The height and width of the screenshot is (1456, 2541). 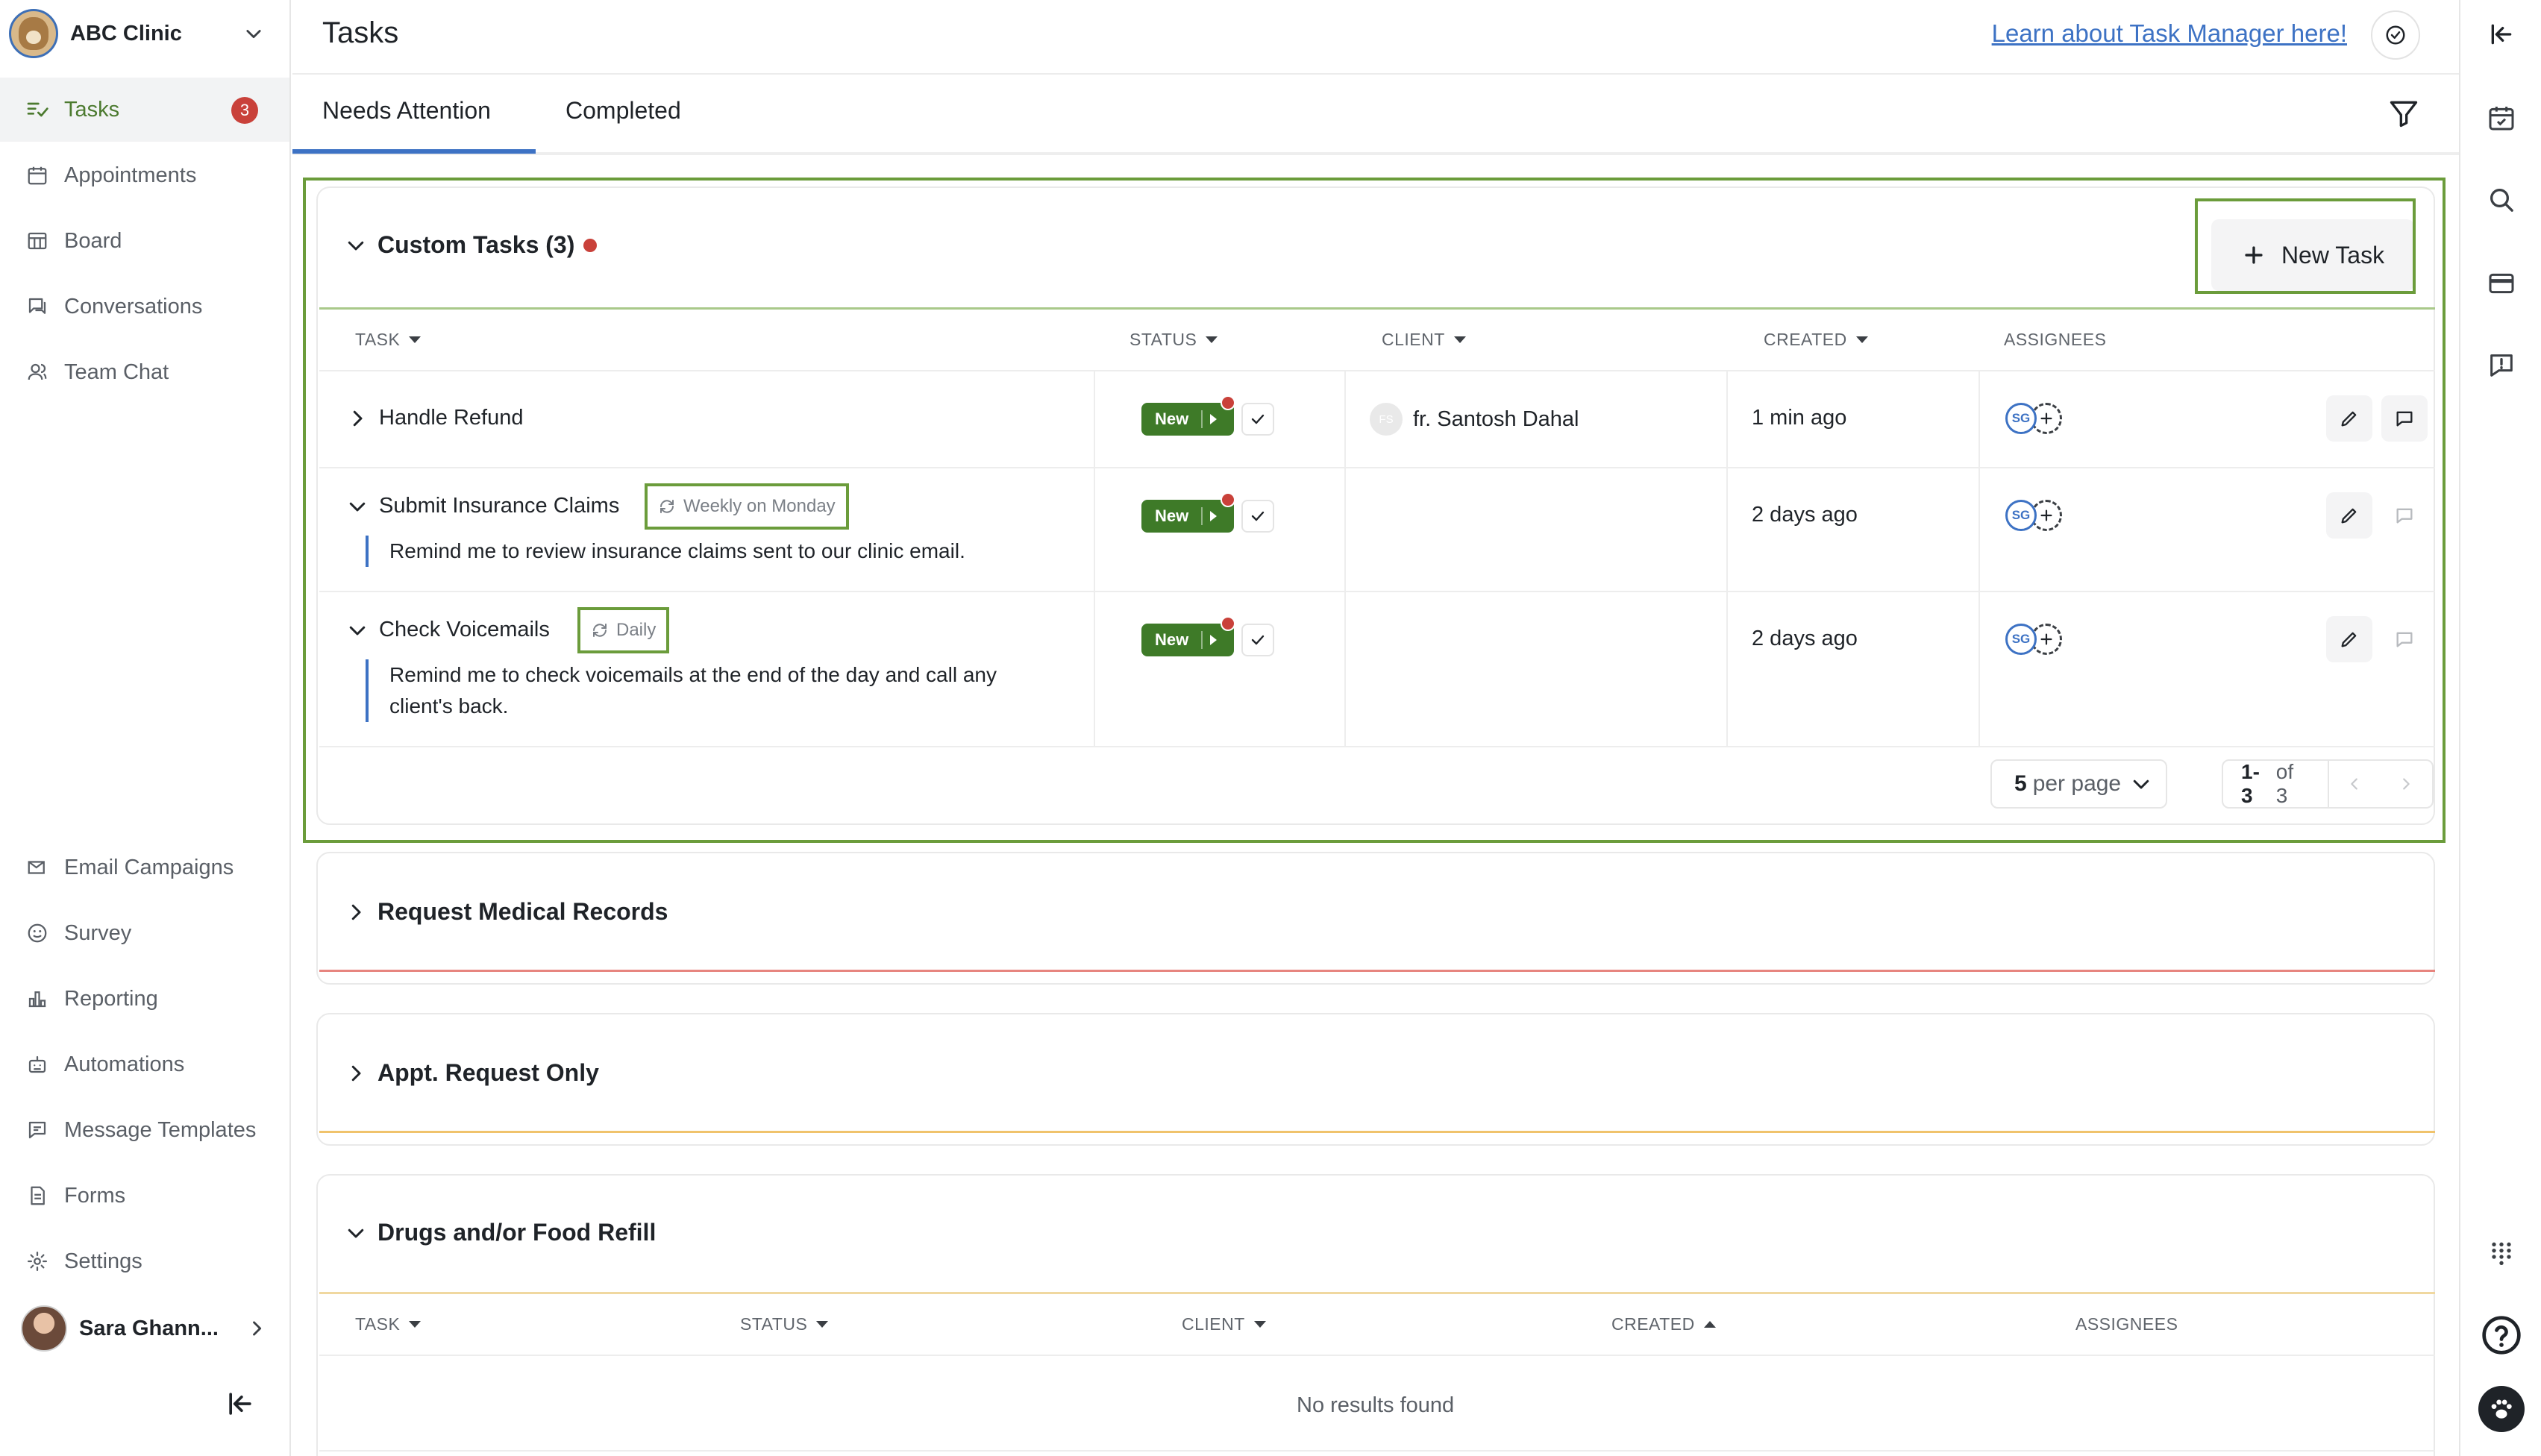 I want to click on status-unread-dot, so click(x=1228, y=623).